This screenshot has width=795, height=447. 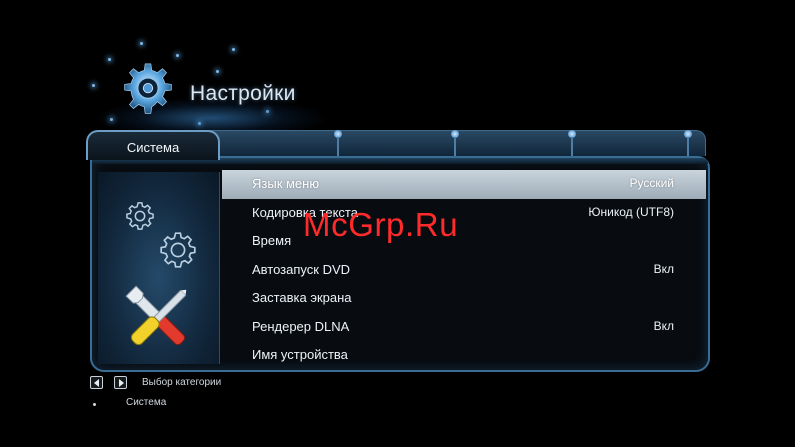 I want to click on page-title: Настройки, so click(x=243, y=93).